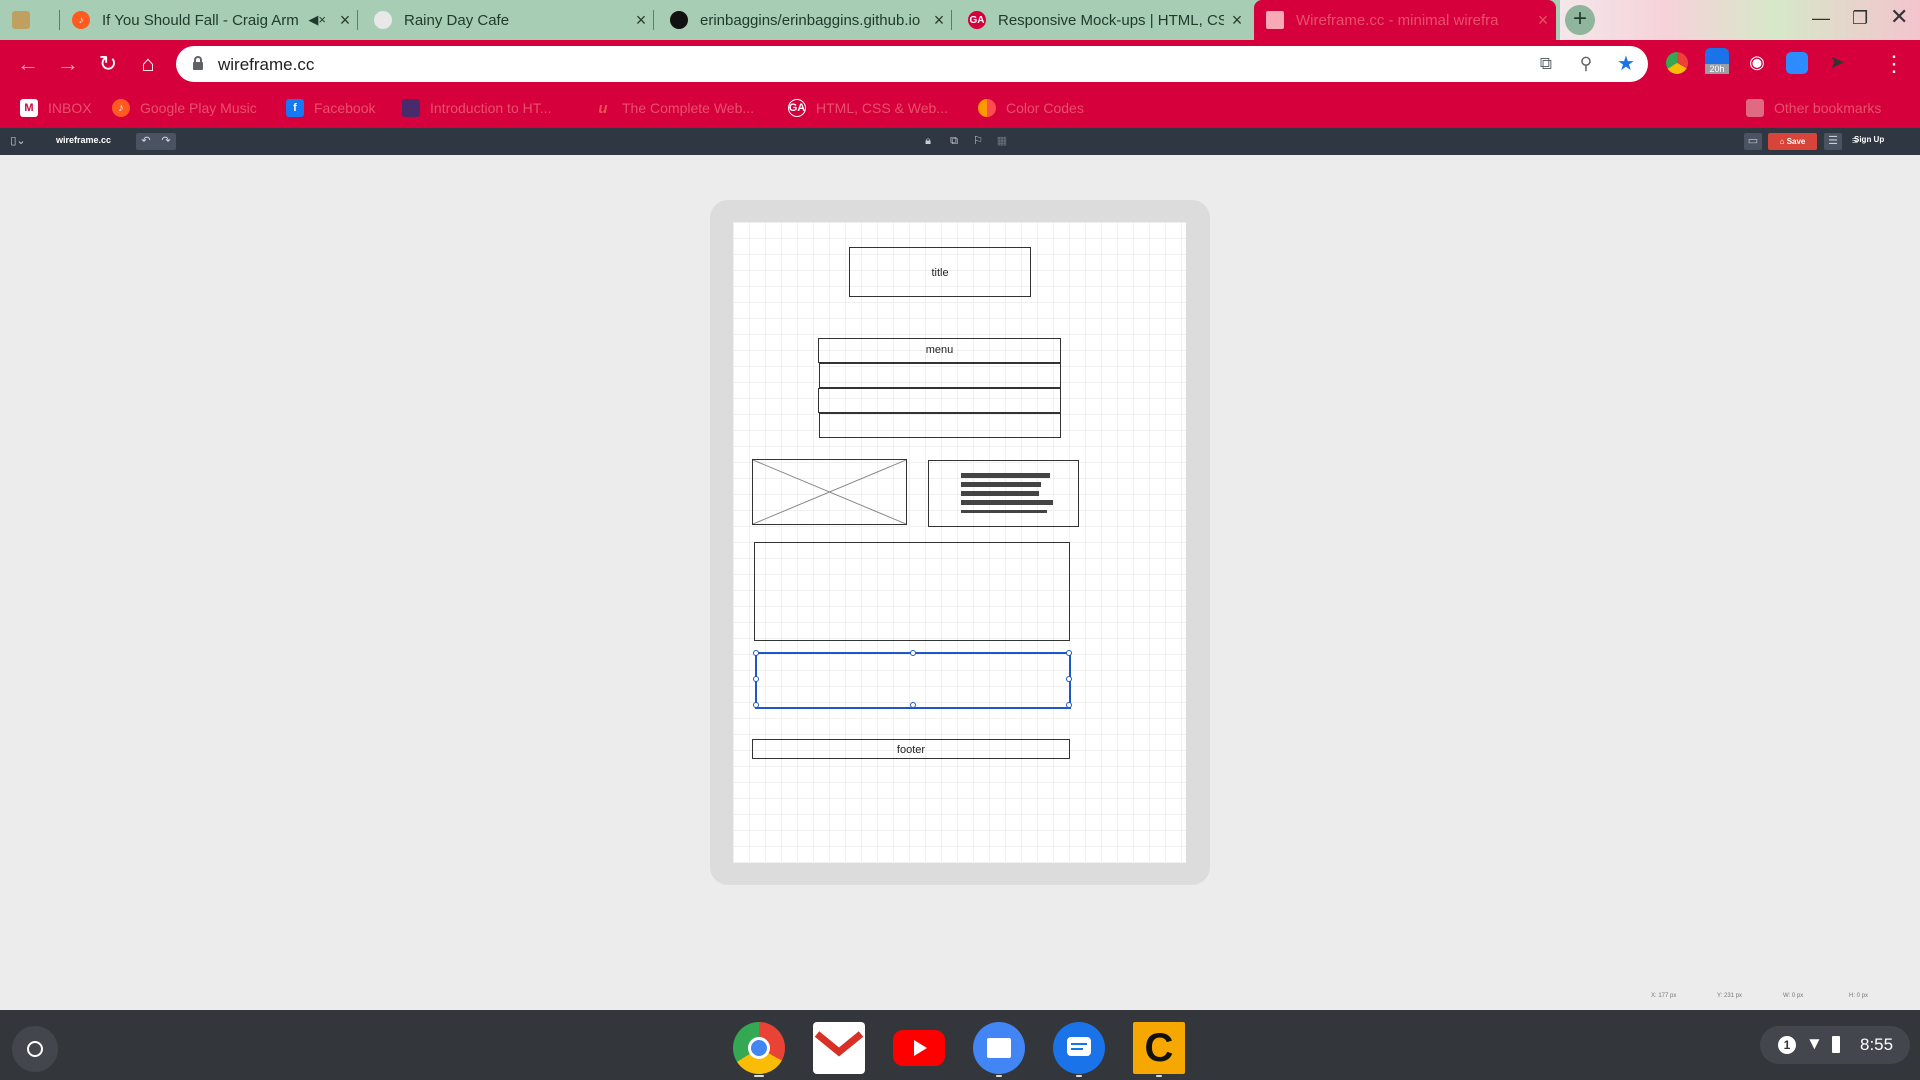 This screenshot has width=1920, height=1080. I want to click on sign-up-link: Sign Up, so click(1869, 139).